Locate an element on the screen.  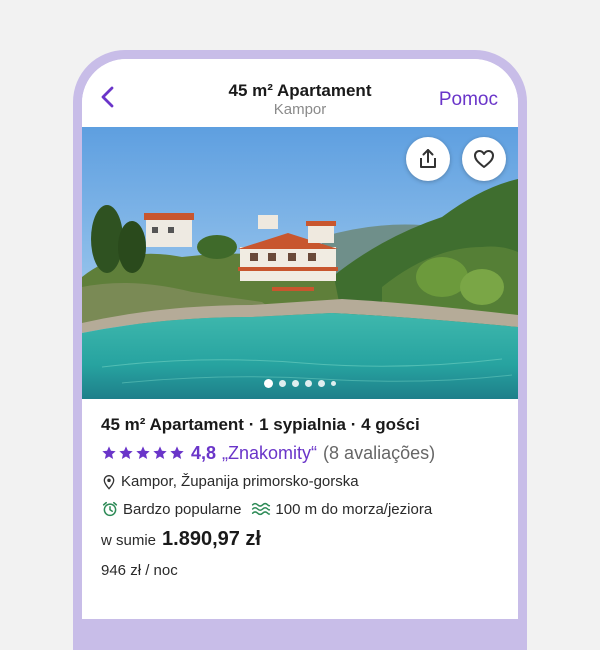
distance-to-water: 100 m do morza/jeziora is located at coordinates (354, 509).